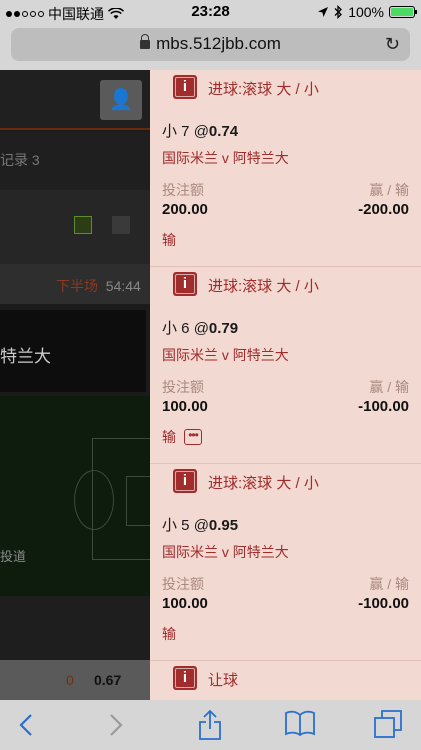 This screenshot has height=750, width=421. I want to click on battery-icon, so click(403, 12).